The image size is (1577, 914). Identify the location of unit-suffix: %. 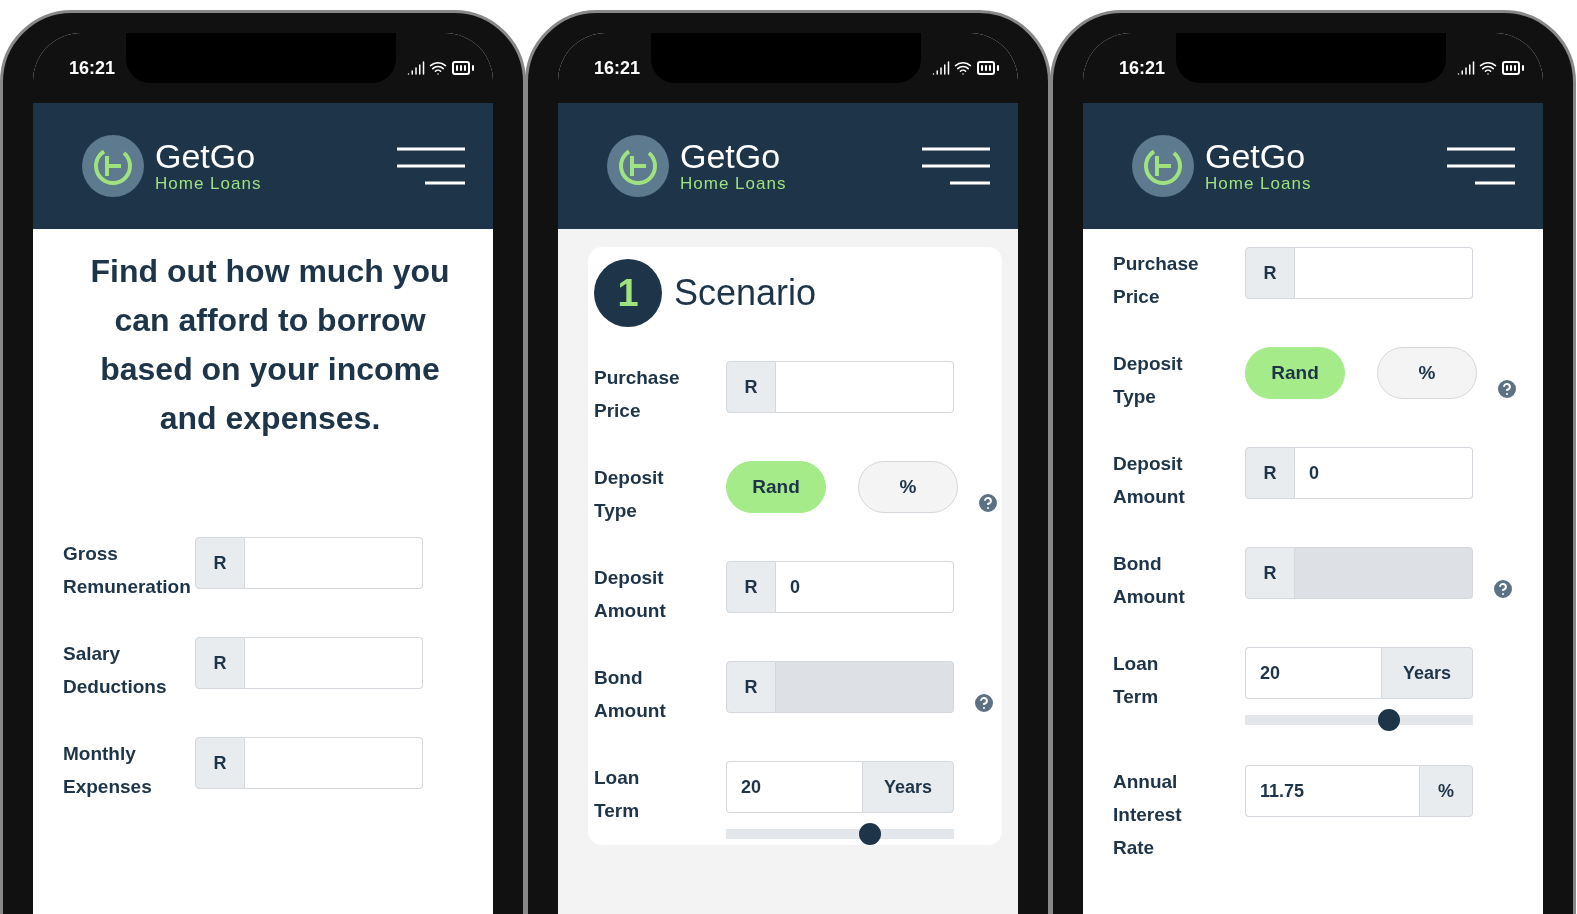
(1446, 791).